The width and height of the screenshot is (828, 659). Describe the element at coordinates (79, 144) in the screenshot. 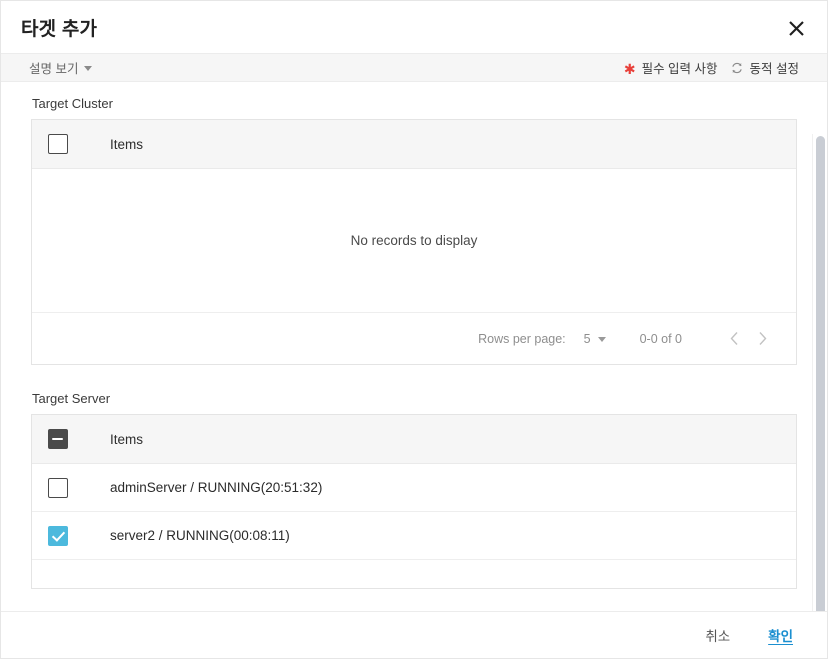

I see `target-cluster-select-all-cell` at that location.